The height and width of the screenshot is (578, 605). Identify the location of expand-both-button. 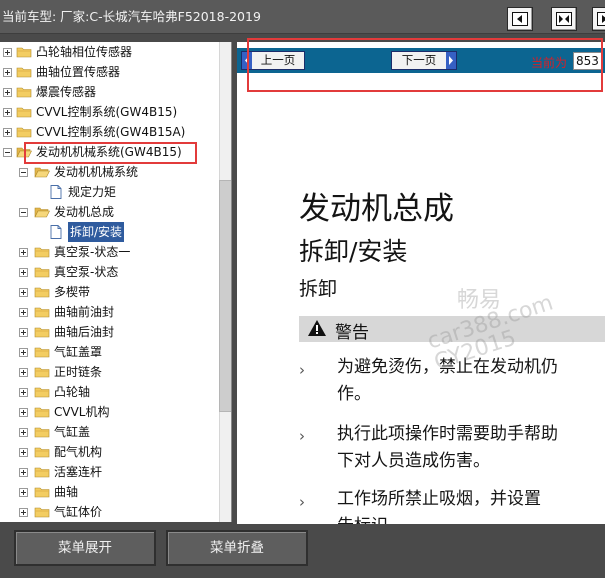
(564, 19).